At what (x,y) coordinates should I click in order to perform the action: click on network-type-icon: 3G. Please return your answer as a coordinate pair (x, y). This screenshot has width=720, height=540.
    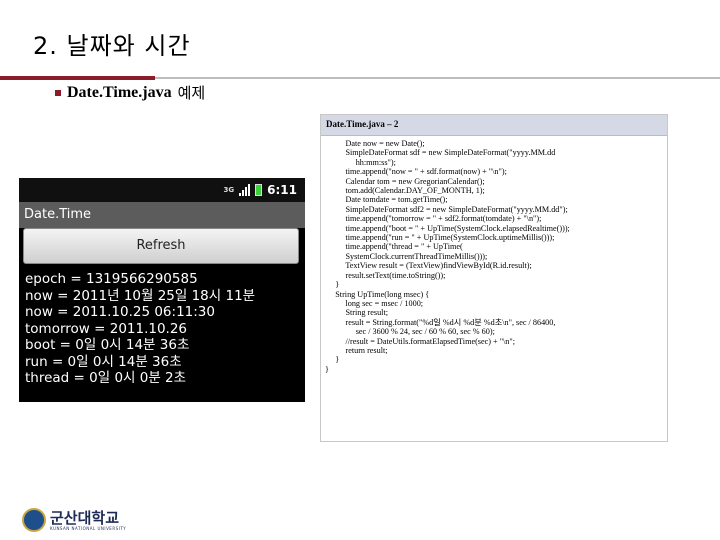
    Looking at the image, I should click on (229, 189).